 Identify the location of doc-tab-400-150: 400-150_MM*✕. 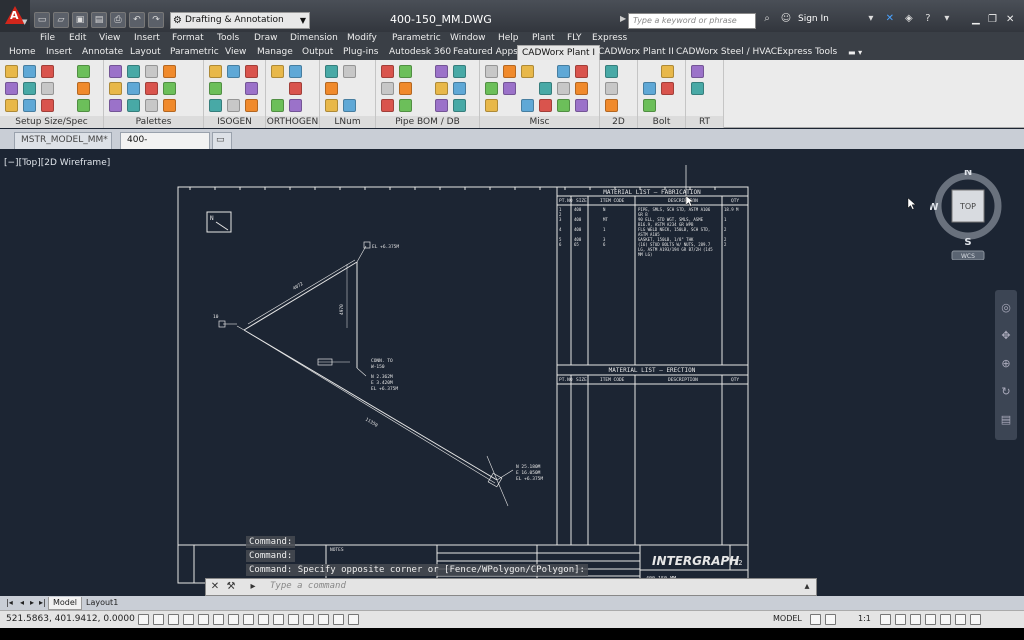
(165, 146).